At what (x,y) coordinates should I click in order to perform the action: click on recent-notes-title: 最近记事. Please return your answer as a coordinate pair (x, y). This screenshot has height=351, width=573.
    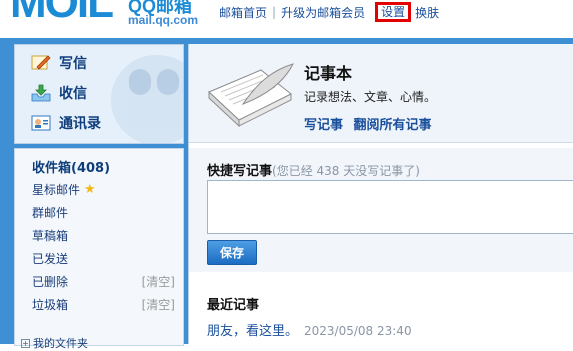
    Looking at the image, I should click on (233, 305).